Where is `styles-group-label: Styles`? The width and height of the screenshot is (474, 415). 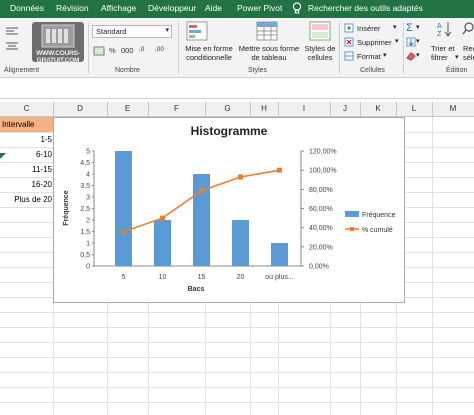
styles-group-label: Styles is located at coordinates (258, 70).